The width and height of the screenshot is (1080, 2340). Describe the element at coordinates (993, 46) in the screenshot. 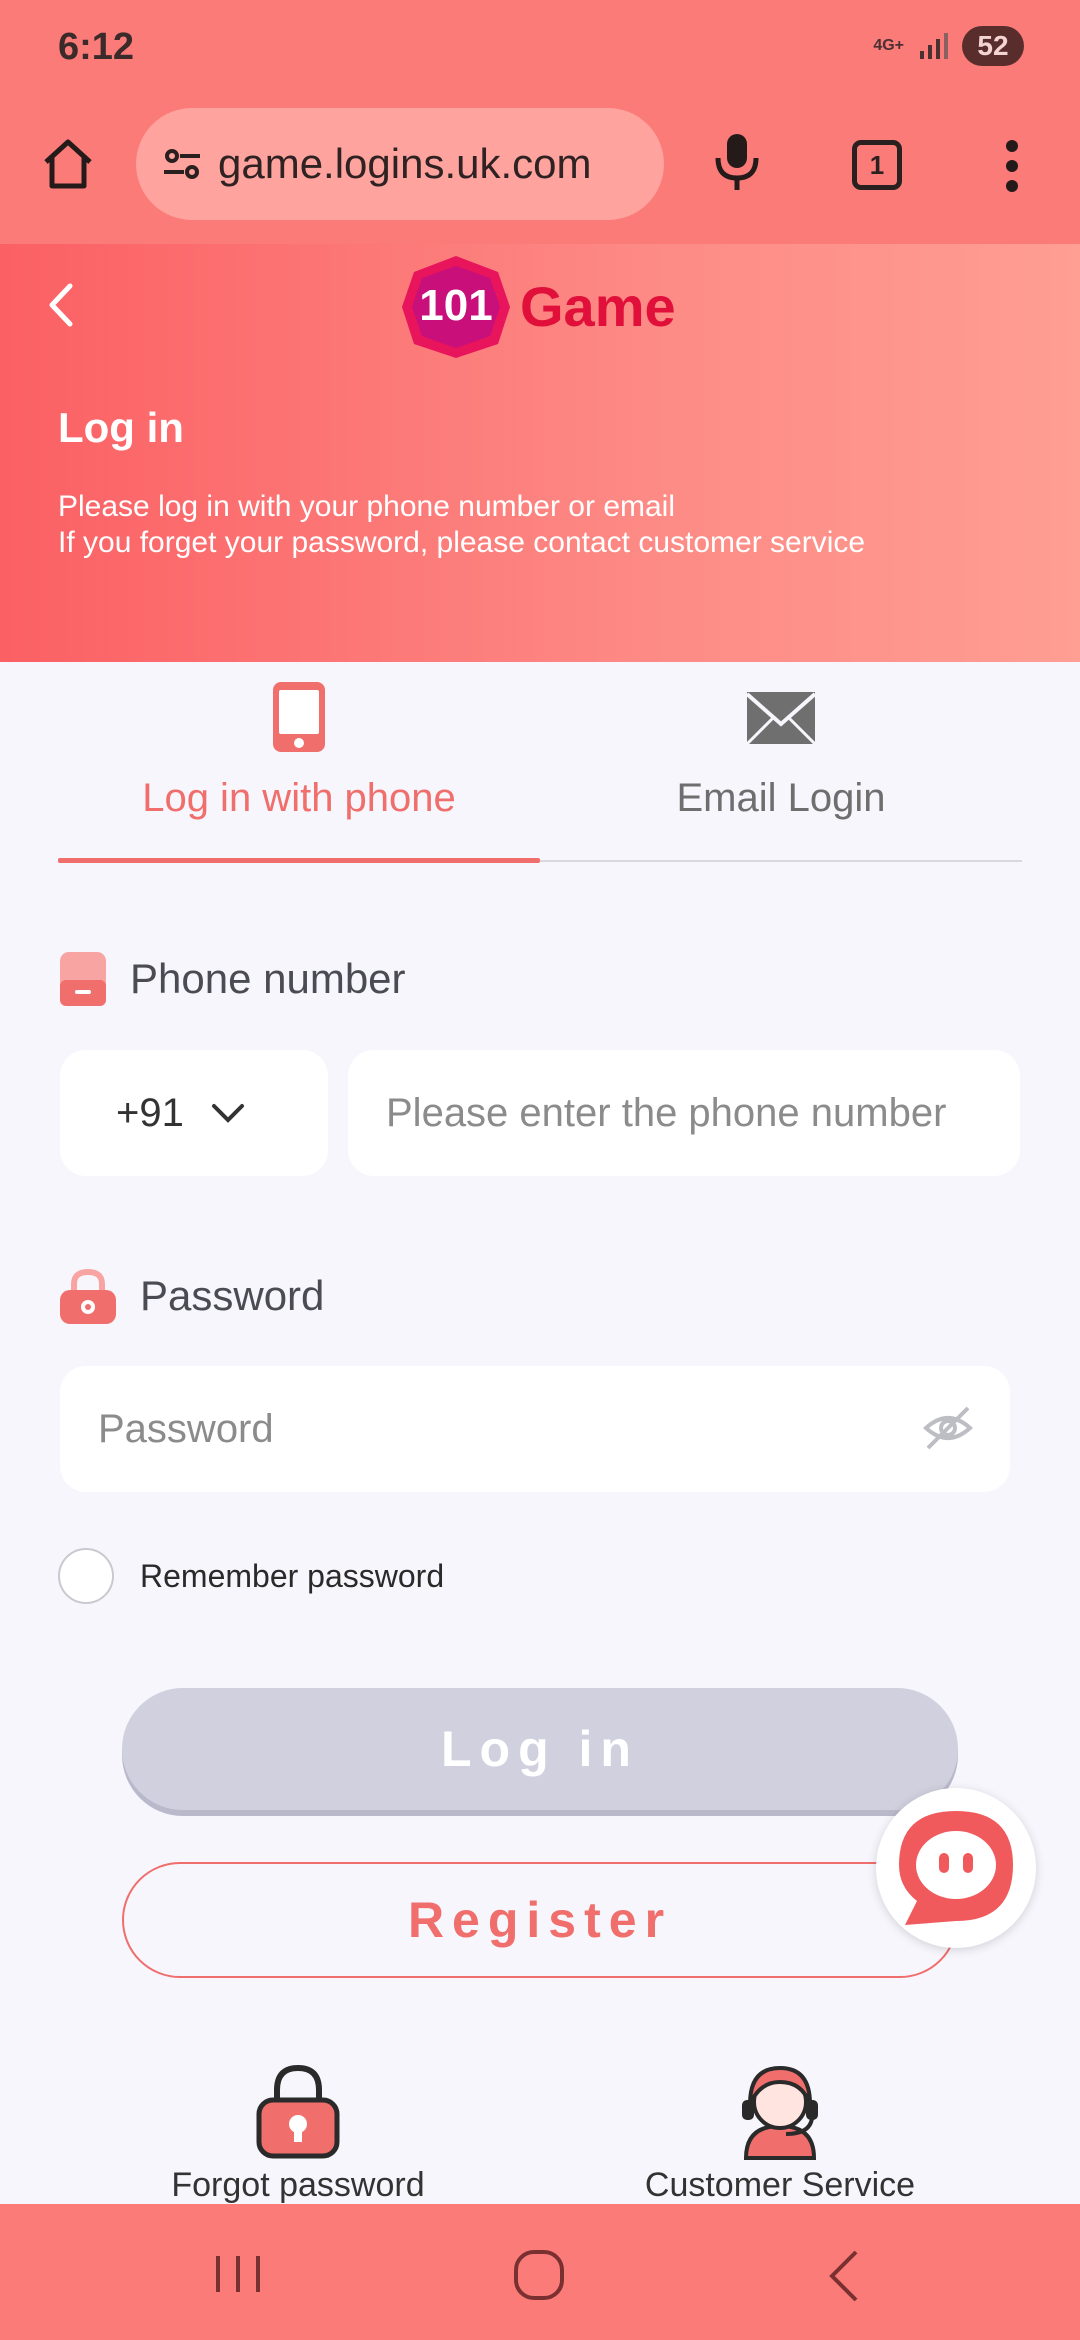

I see `battery-indicator: 52` at that location.